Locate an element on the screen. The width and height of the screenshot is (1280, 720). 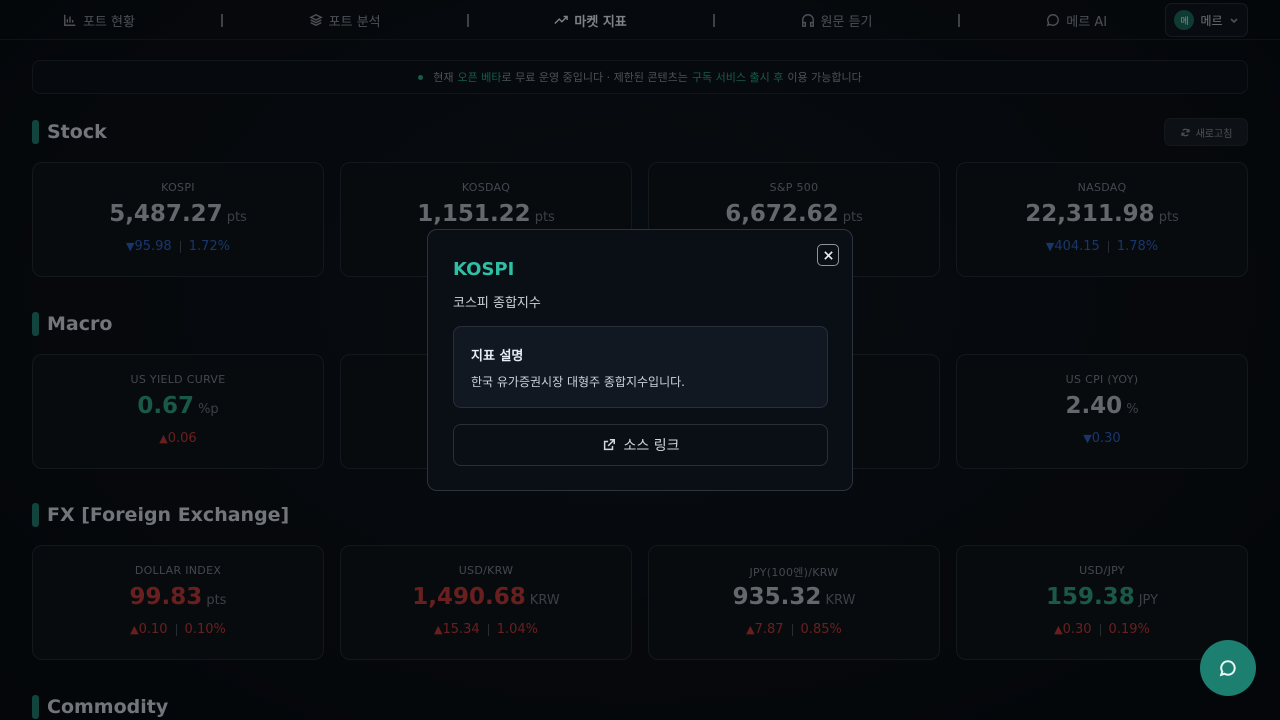
external-link-icon is located at coordinates (609, 445).